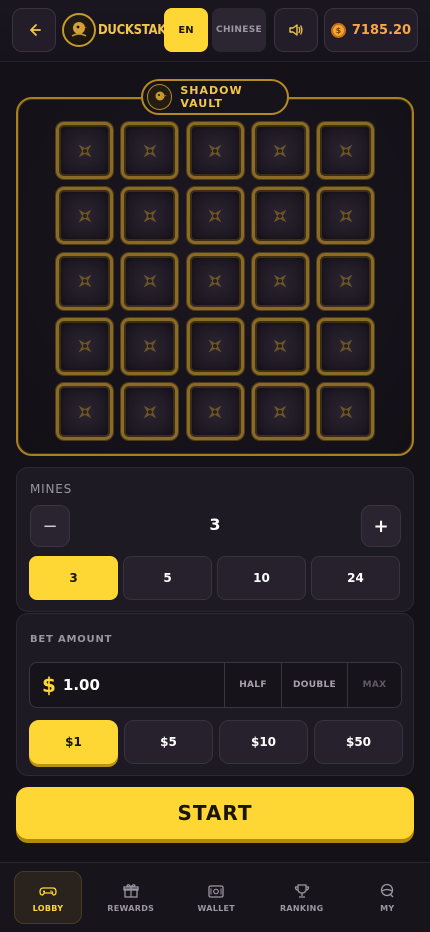 The height and width of the screenshot is (932, 430). Describe the element at coordinates (215, 524) in the screenshot. I see `mines-count: 3` at that location.